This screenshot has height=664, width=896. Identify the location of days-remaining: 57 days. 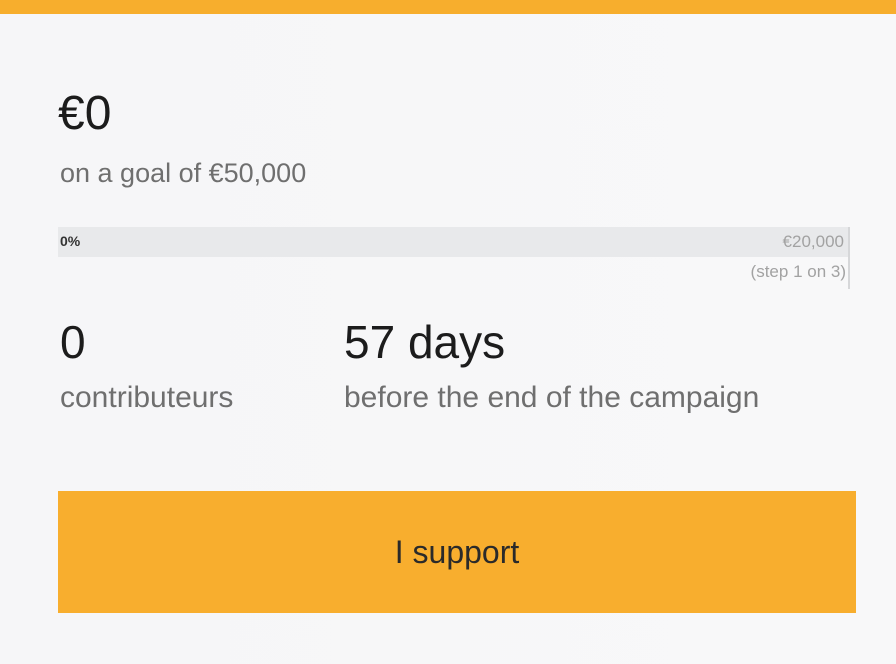
(425, 342).